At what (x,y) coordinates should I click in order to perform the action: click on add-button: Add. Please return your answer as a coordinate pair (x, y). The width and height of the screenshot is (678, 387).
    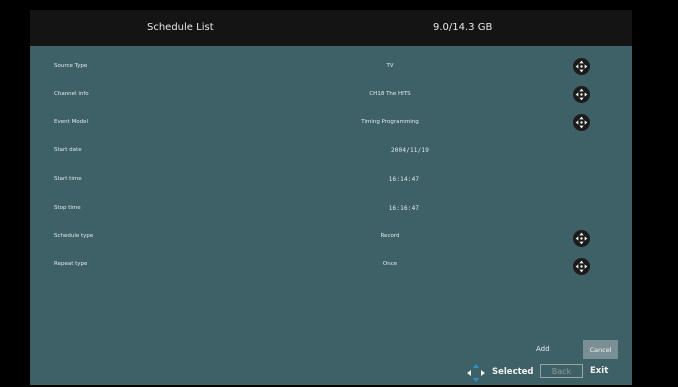
    Looking at the image, I should click on (543, 349).